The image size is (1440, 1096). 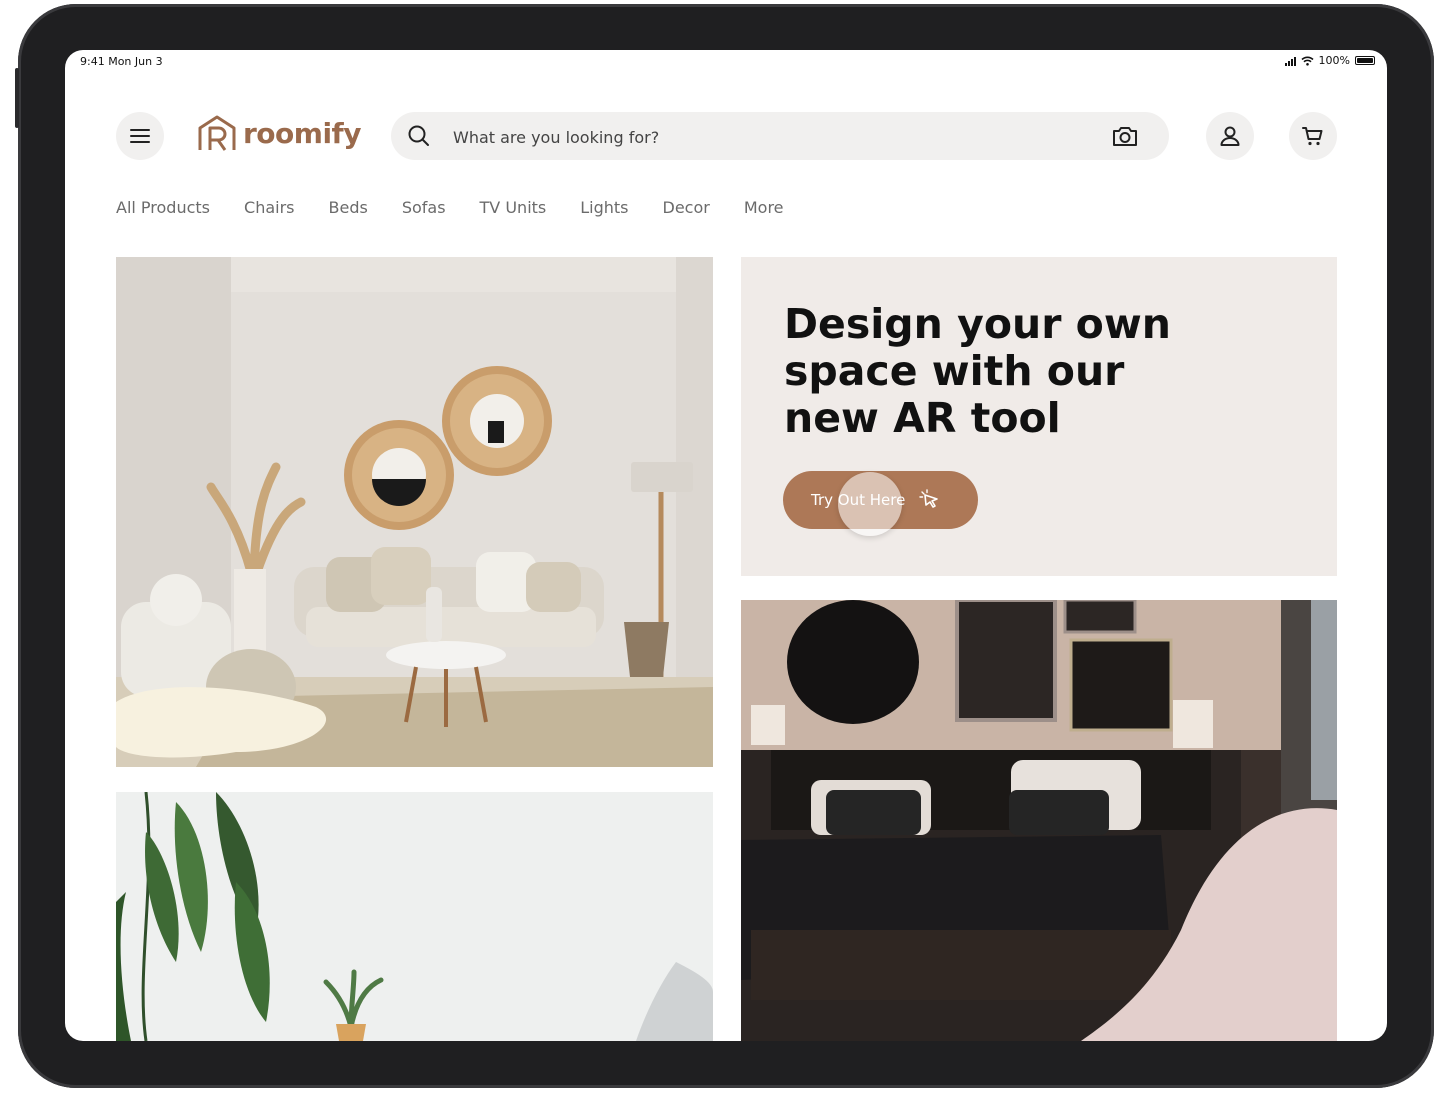 I want to click on nav-item-beds: Beds, so click(x=348, y=207).